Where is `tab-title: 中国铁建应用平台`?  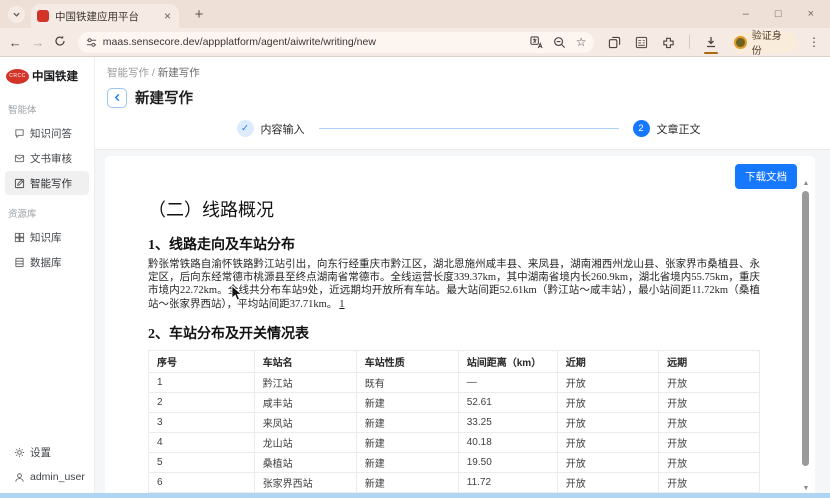 tab-title: 中国铁建应用平台 is located at coordinates (97, 16).